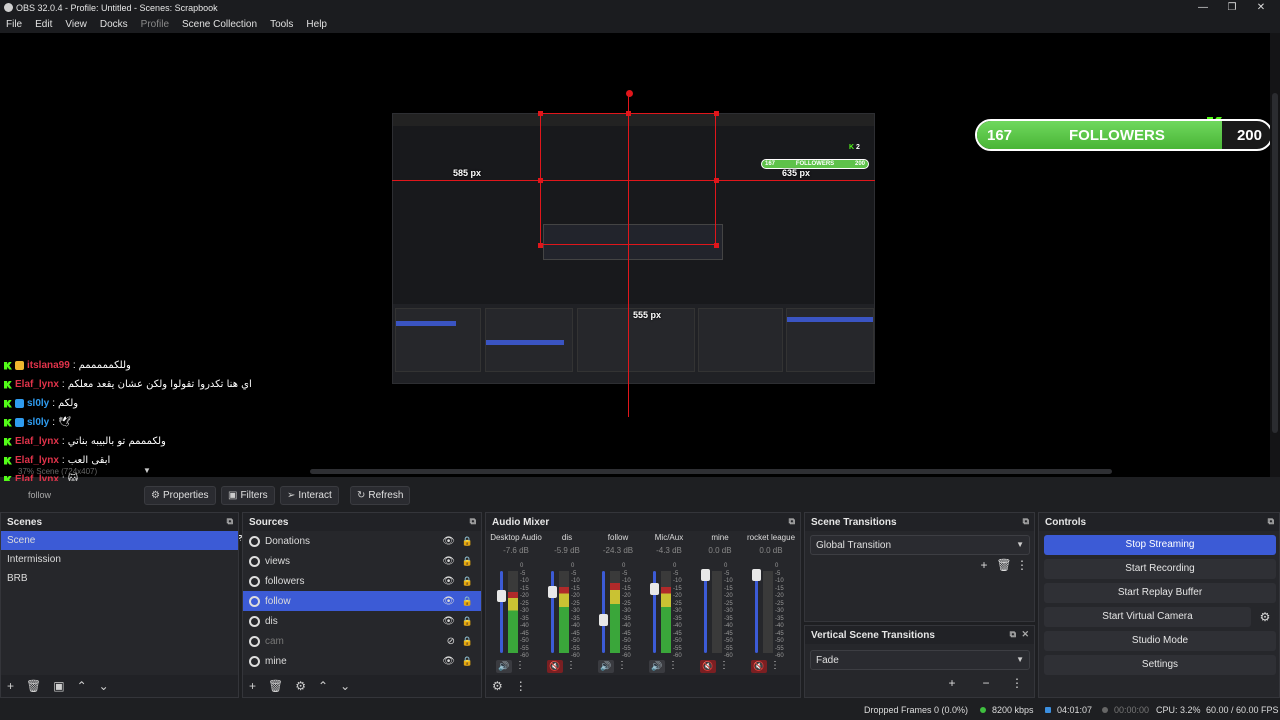 This screenshot has height=720, width=1280. What do you see at coordinates (1160, 665) in the screenshot?
I see `settings-button: Settings` at bounding box center [1160, 665].